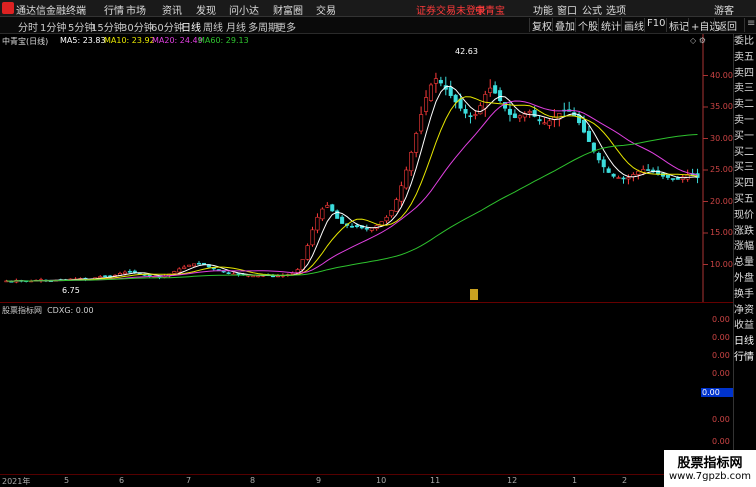 Image resolution: width=756 pixels, height=487 pixels. What do you see at coordinates (632, 25) in the screenshot?
I see `tool-draw-button: 画线` at bounding box center [632, 25].